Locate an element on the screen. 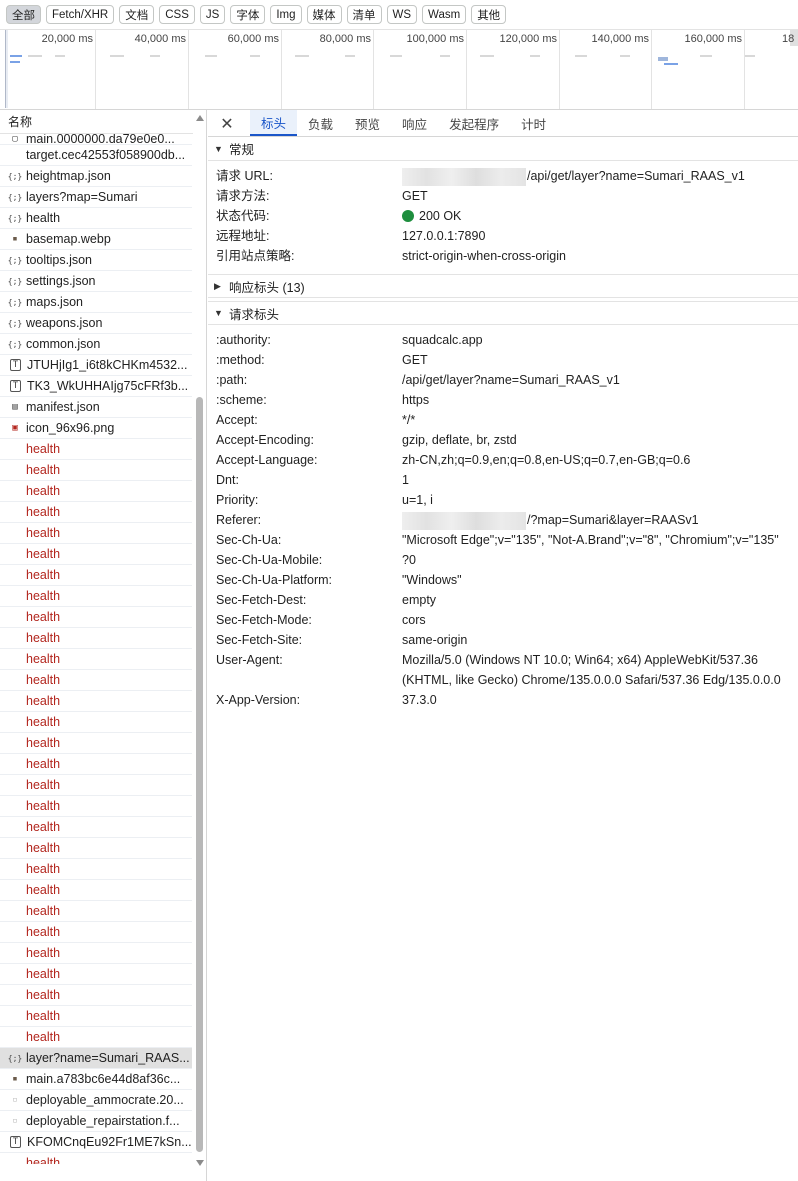  filter-chip: WS is located at coordinates (402, 14).